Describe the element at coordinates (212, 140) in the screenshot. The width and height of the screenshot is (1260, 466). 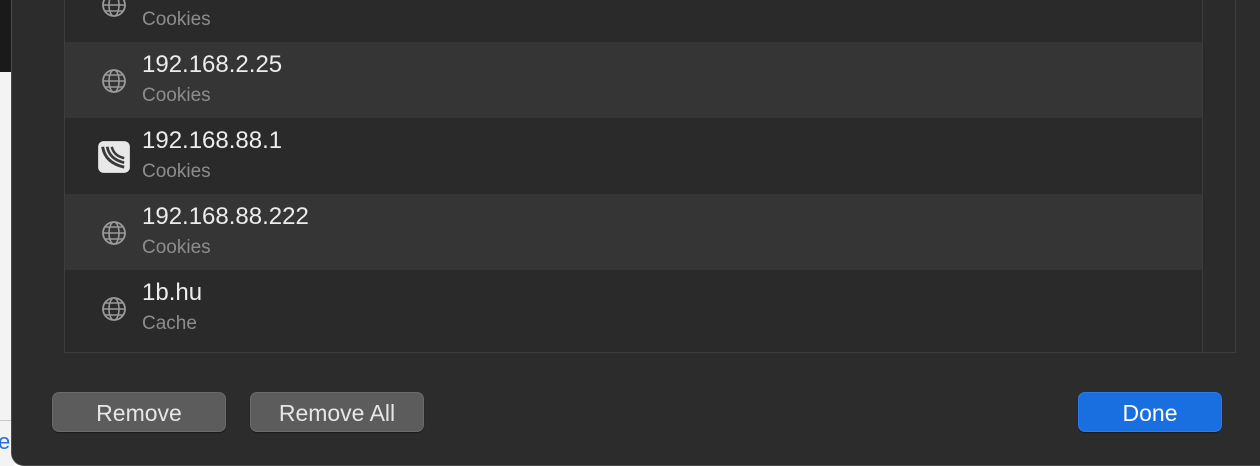
I see `list-item-title: 192.168.88.1` at that location.